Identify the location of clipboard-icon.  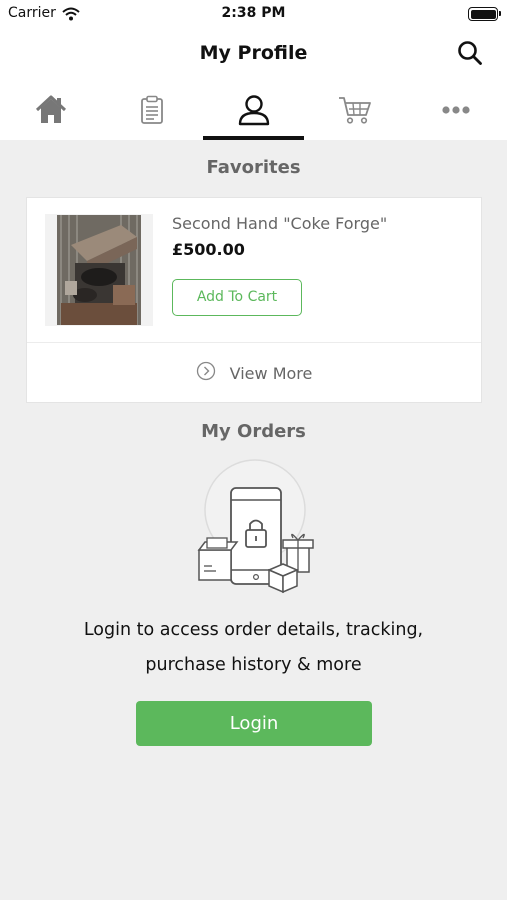
(152, 110).